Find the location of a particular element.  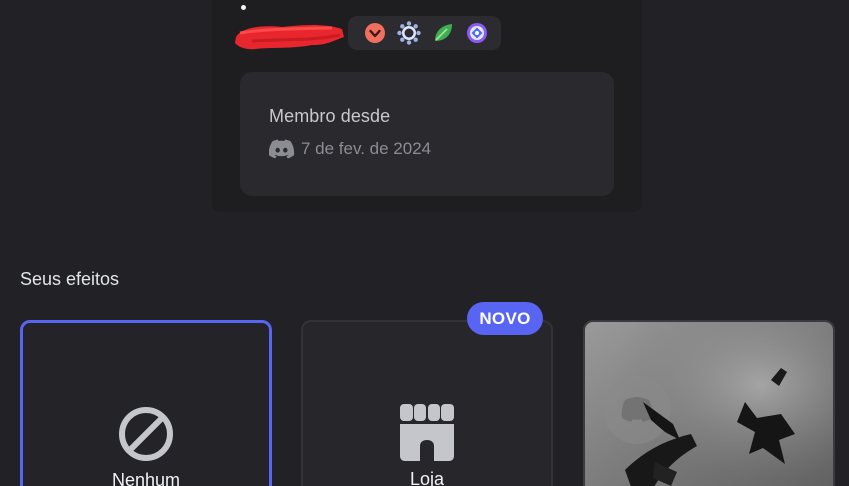

leaf-badge-icon is located at coordinates (443, 33).